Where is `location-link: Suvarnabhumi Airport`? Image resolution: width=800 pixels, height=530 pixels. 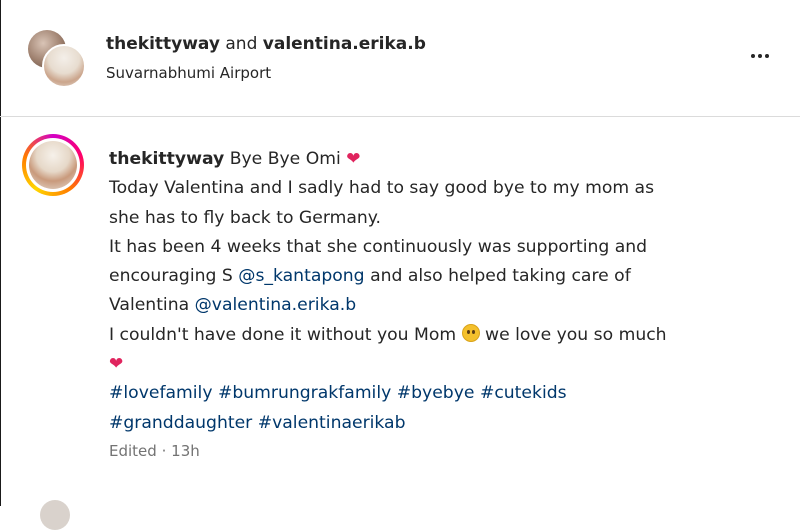
location-link: Suvarnabhumi Airport is located at coordinates (188, 73).